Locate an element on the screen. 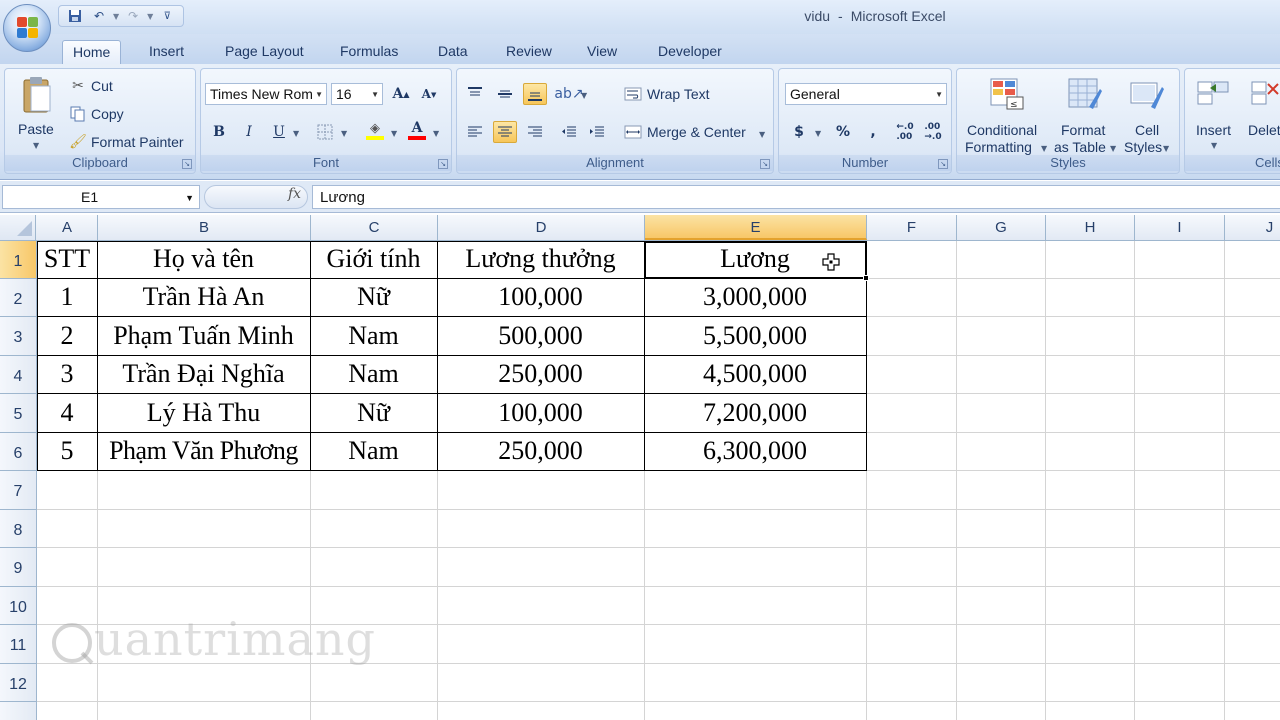 This screenshot has height=720, width=1280. column-header-i: I is located at coordinates (1180, 227).